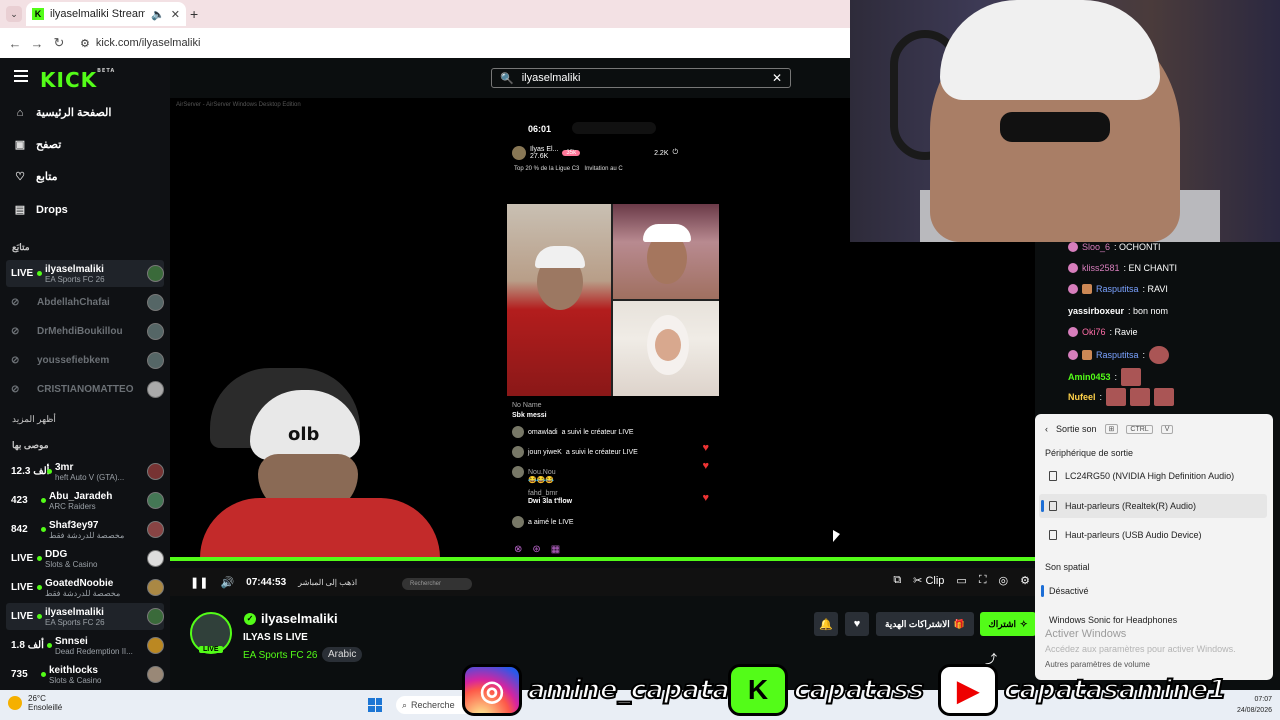 This screenshot has width=1280, height=720. What do you see at coordinates (983, 580) in the screenshot?
I see `fullscreen-icon: ⛶` at bounding box center [983, 580].